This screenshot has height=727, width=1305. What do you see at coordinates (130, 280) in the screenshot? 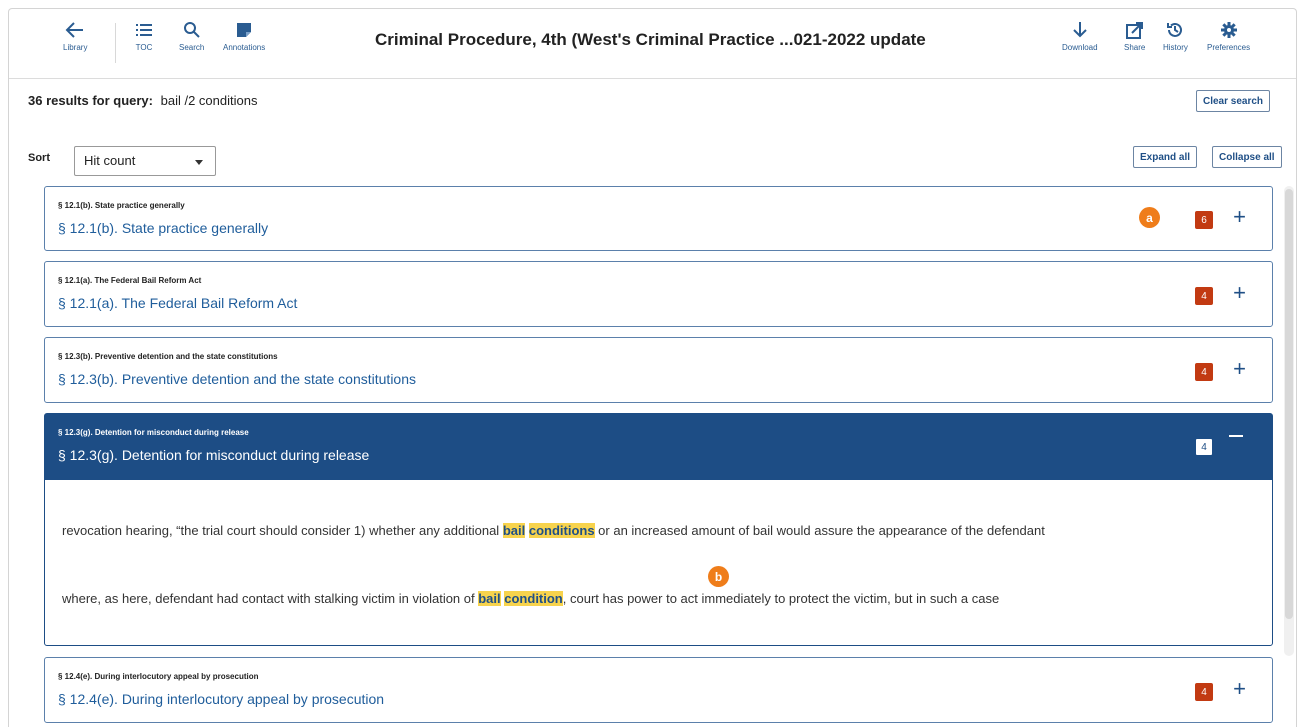
I see `result-section-label: § 12.1(a). The Federal Bail Reform Act` at bounding box center [130, 280].